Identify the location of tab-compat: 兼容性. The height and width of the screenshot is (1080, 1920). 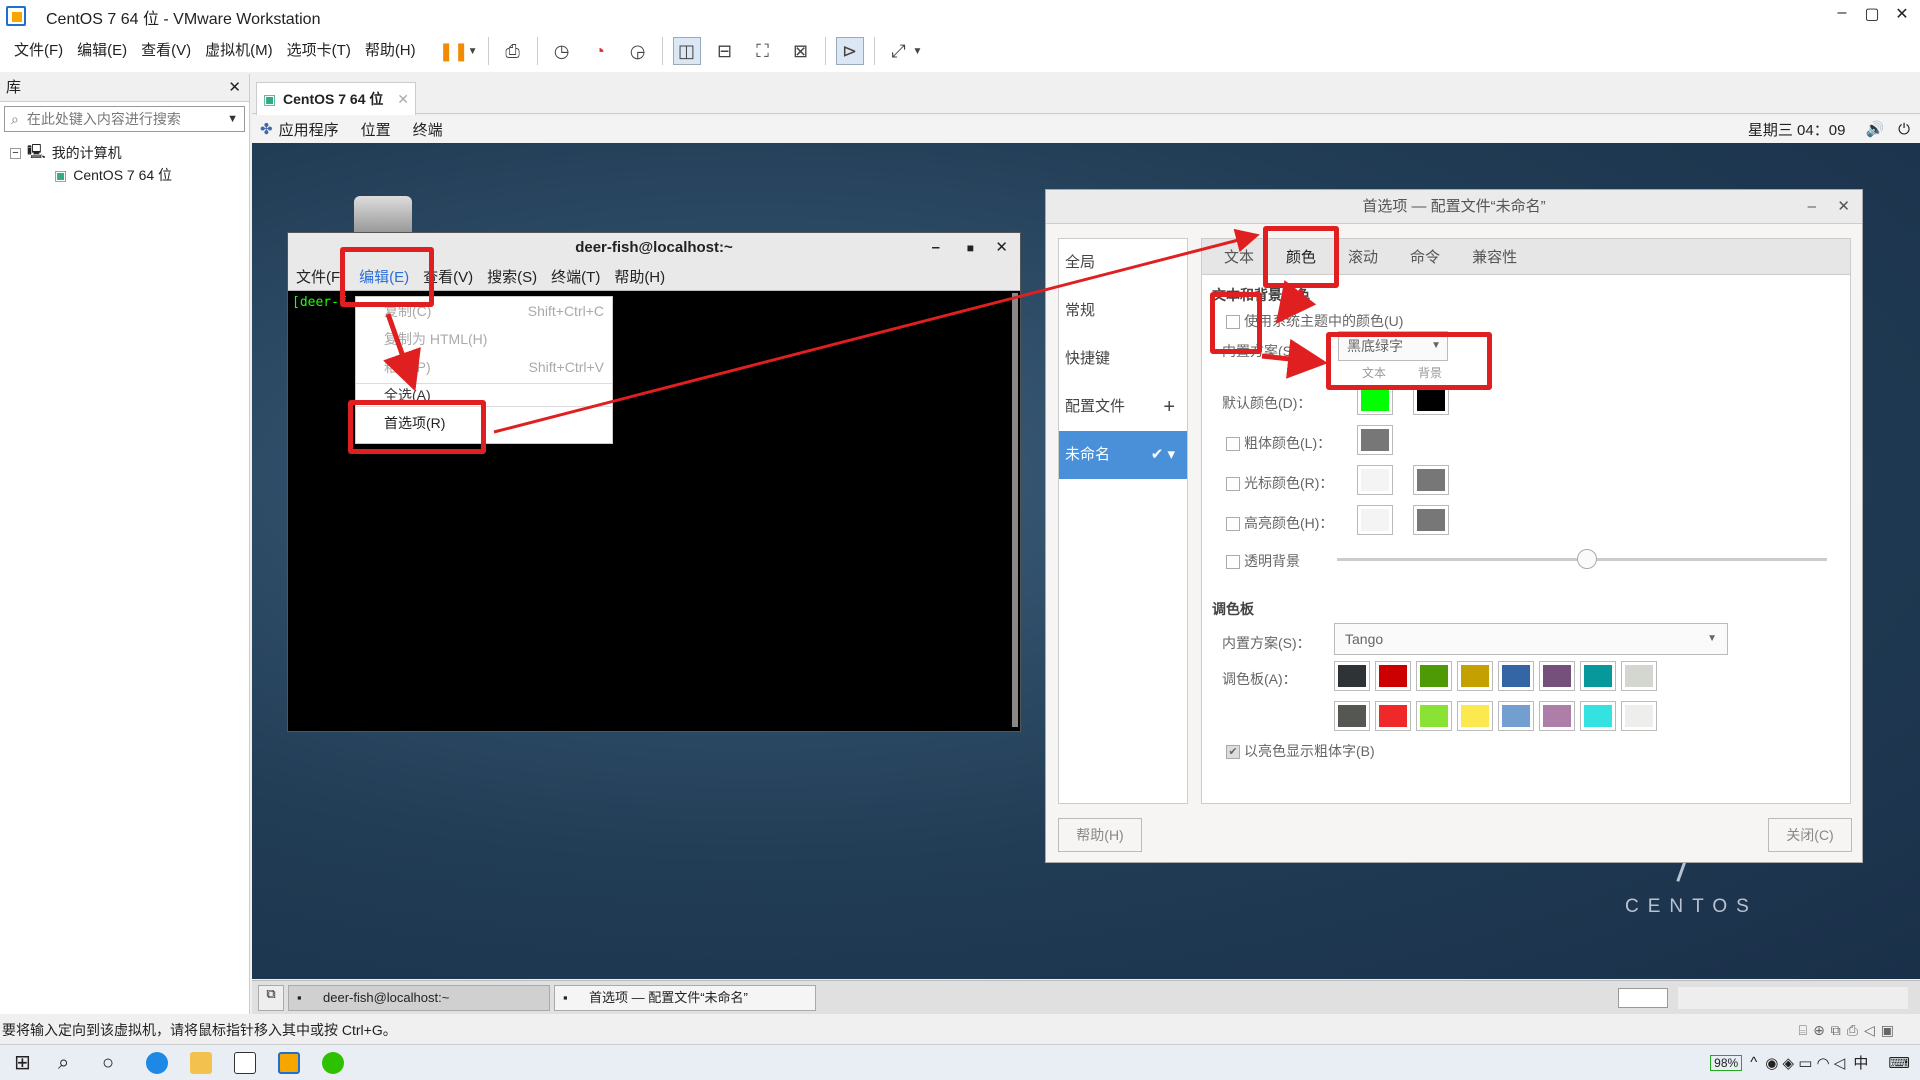
(1494, 256).